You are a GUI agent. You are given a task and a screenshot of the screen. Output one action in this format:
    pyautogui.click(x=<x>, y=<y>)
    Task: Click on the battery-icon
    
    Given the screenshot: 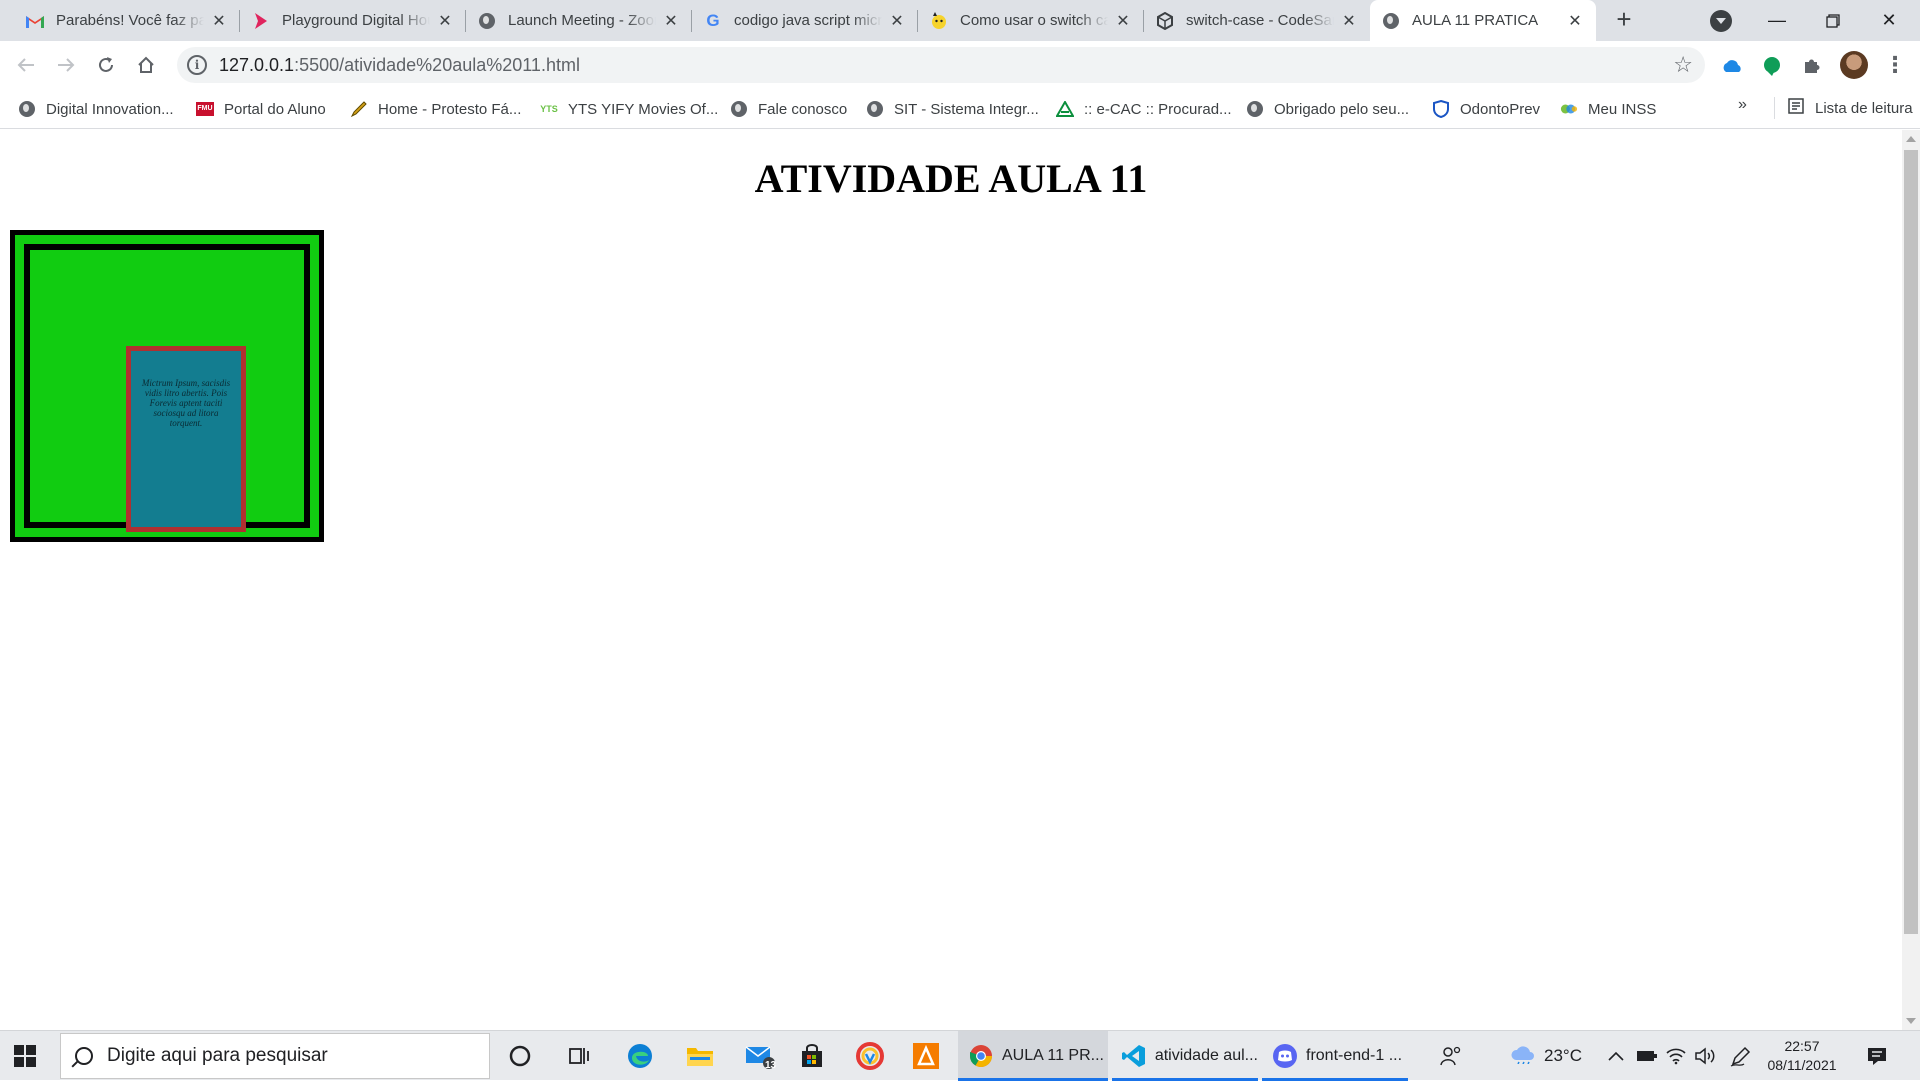 What is the action you would take?
    pyautogui.click(x=1647, y=1056)
    